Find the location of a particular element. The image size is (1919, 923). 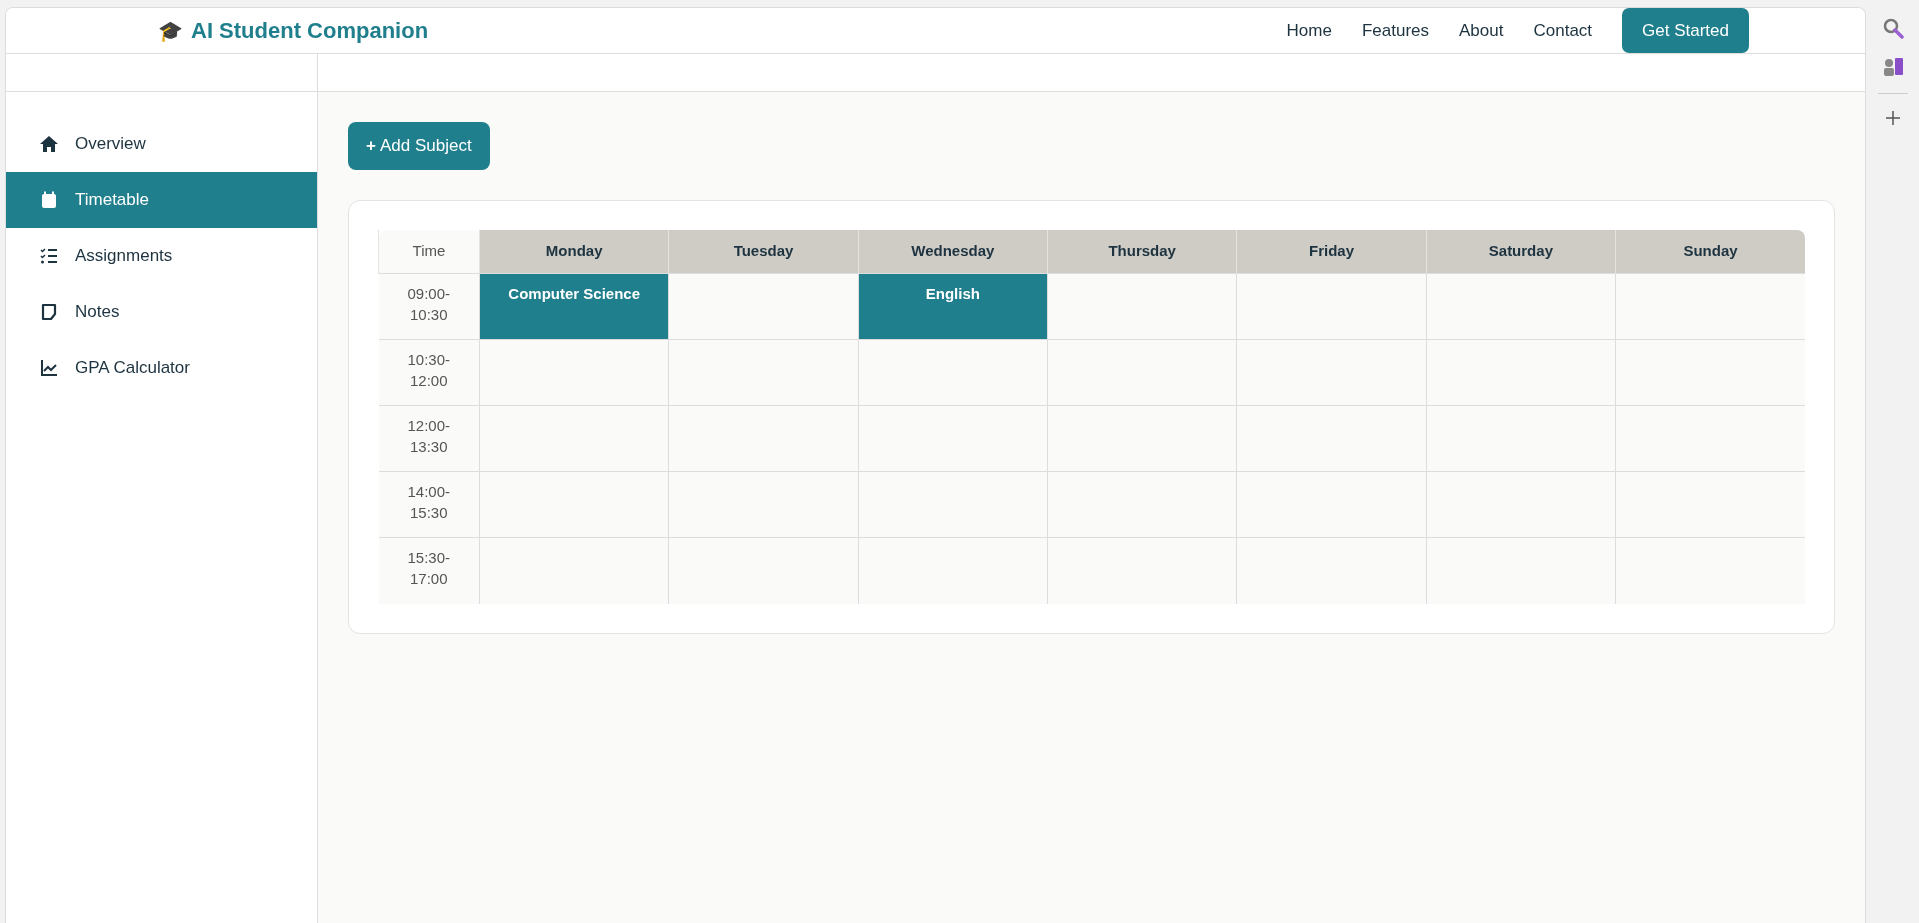

sidebar-item: GPA Calculator is located at coordinates (161, 368).